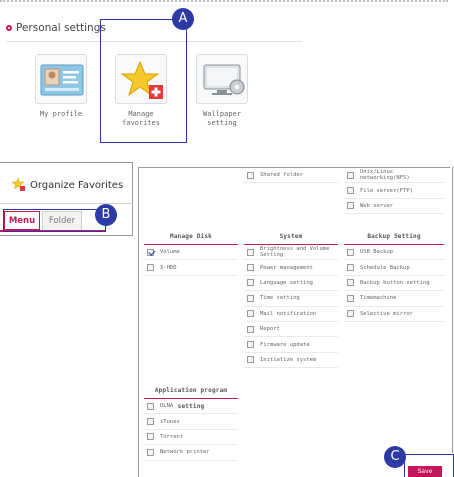 The height and width of the screenshot is (477, 454). I want to click on list-item: X-HDD, so click(191, 268).